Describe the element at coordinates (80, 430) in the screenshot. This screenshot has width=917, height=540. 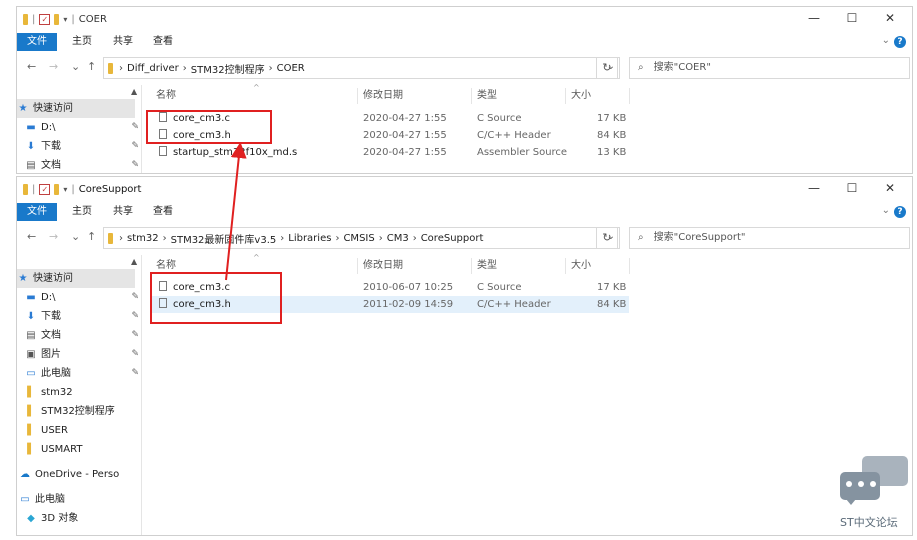
I see `sidebar-item-user: ▌ USER` at that location.